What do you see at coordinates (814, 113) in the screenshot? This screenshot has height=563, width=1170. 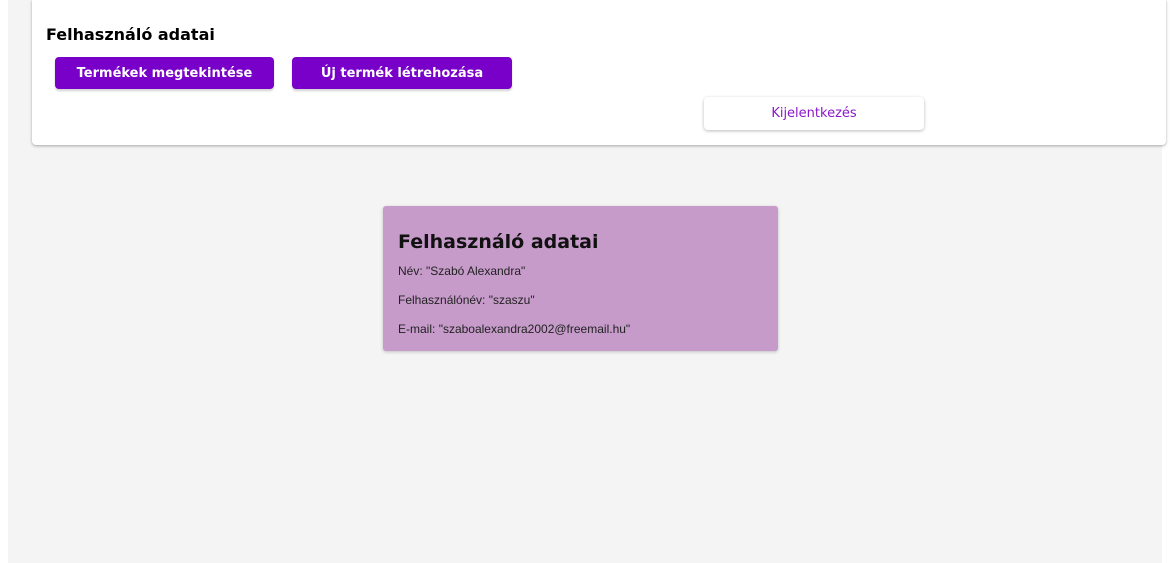 I see `logout-button: Kijelentkezés` at bounding box center [814, 113].